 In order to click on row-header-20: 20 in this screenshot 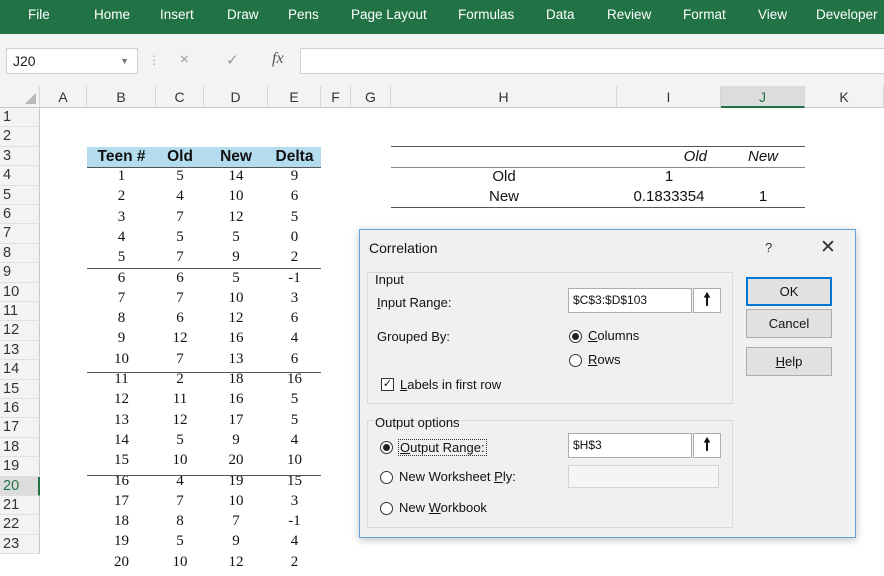, I will do `click(20, 486)`.